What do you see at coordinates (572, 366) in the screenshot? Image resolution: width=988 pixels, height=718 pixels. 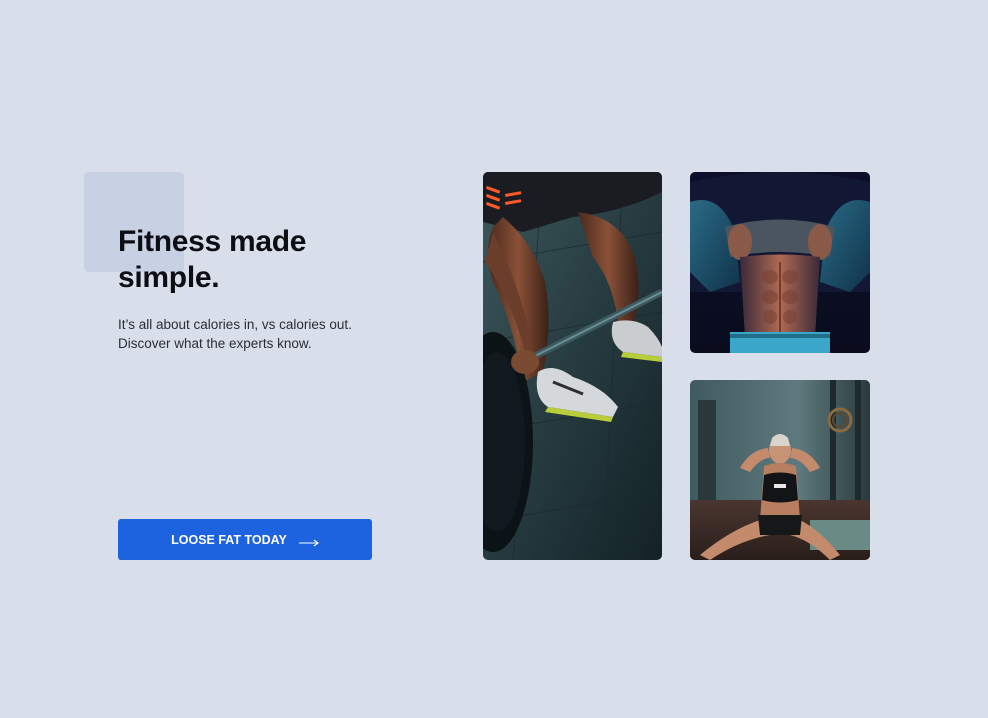 I see `deadlift-photo` at bounding box center [572, 366].